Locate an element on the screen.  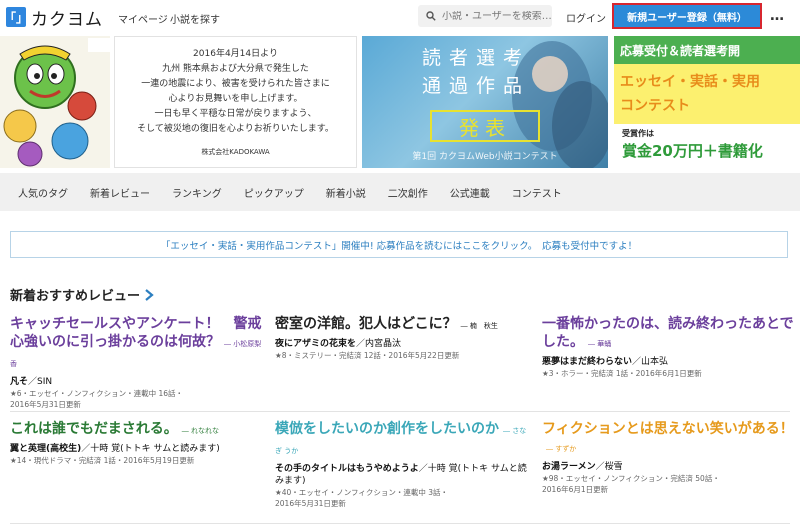
signup-button: 新規ユーザー登録（無料） is located at coordinates (687, 16).